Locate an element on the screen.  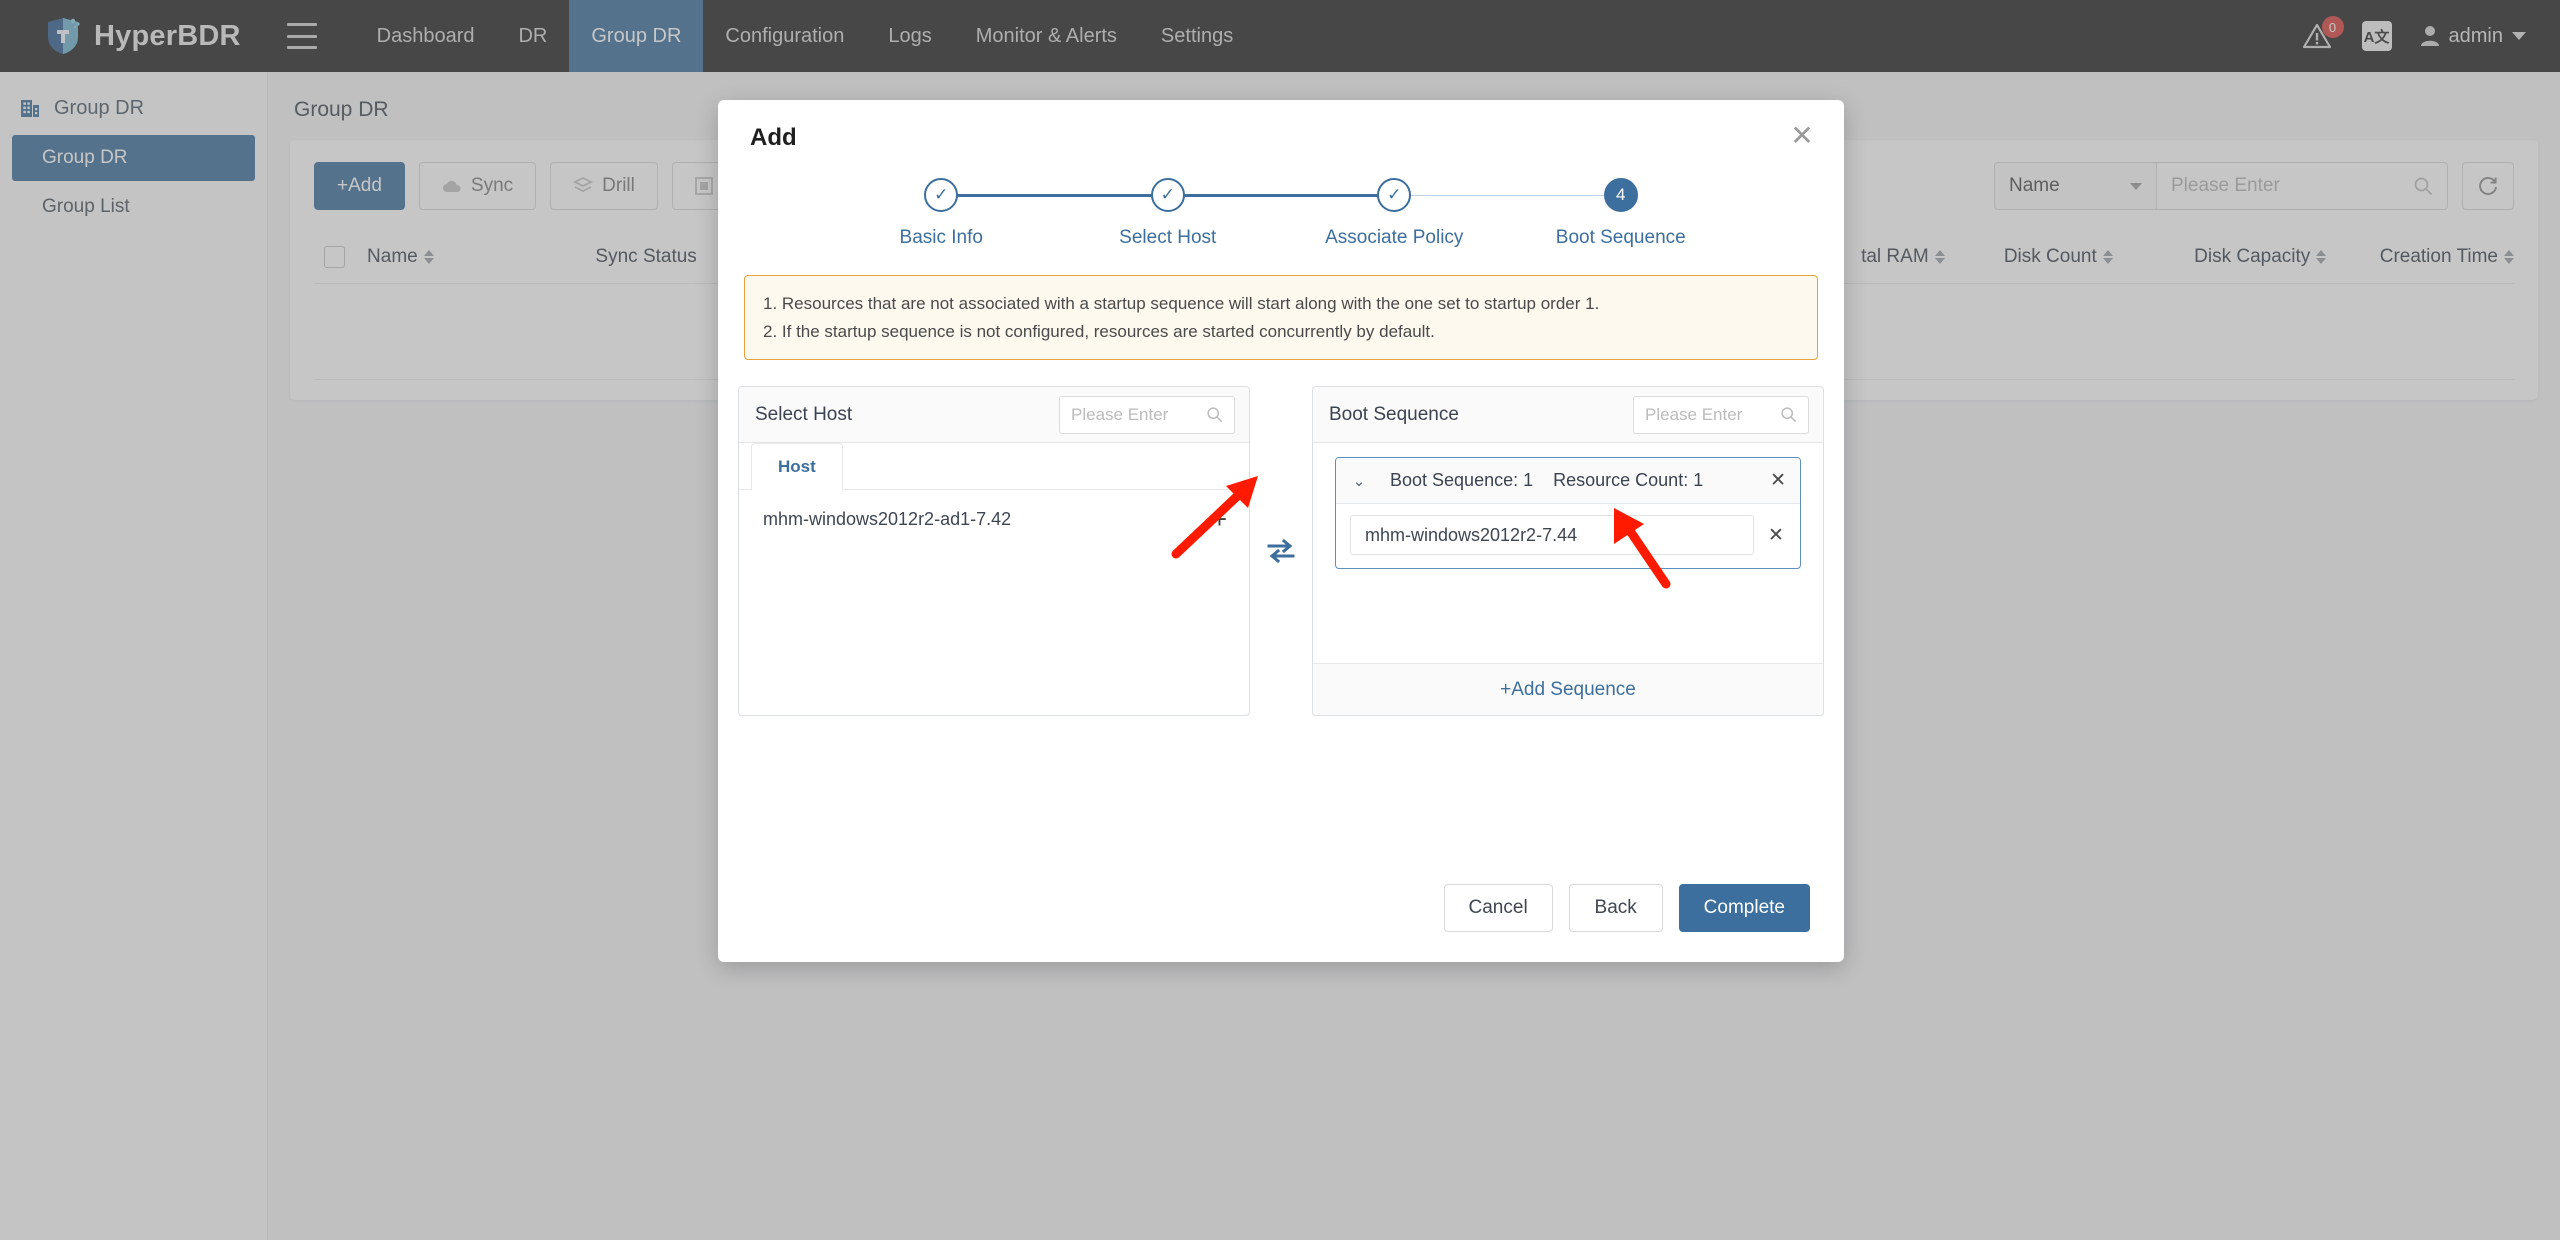
swap-arrows-icon is located at coordinates (1281, 551).